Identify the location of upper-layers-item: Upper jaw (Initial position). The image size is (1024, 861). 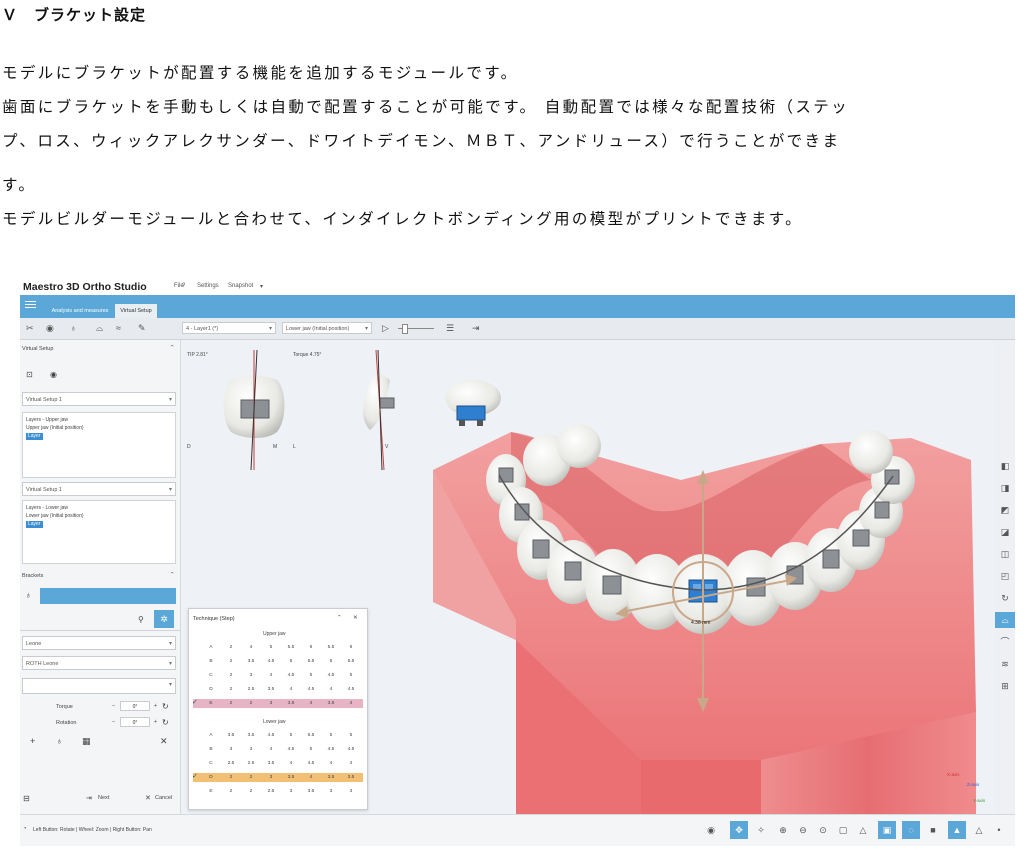
(55, 428).